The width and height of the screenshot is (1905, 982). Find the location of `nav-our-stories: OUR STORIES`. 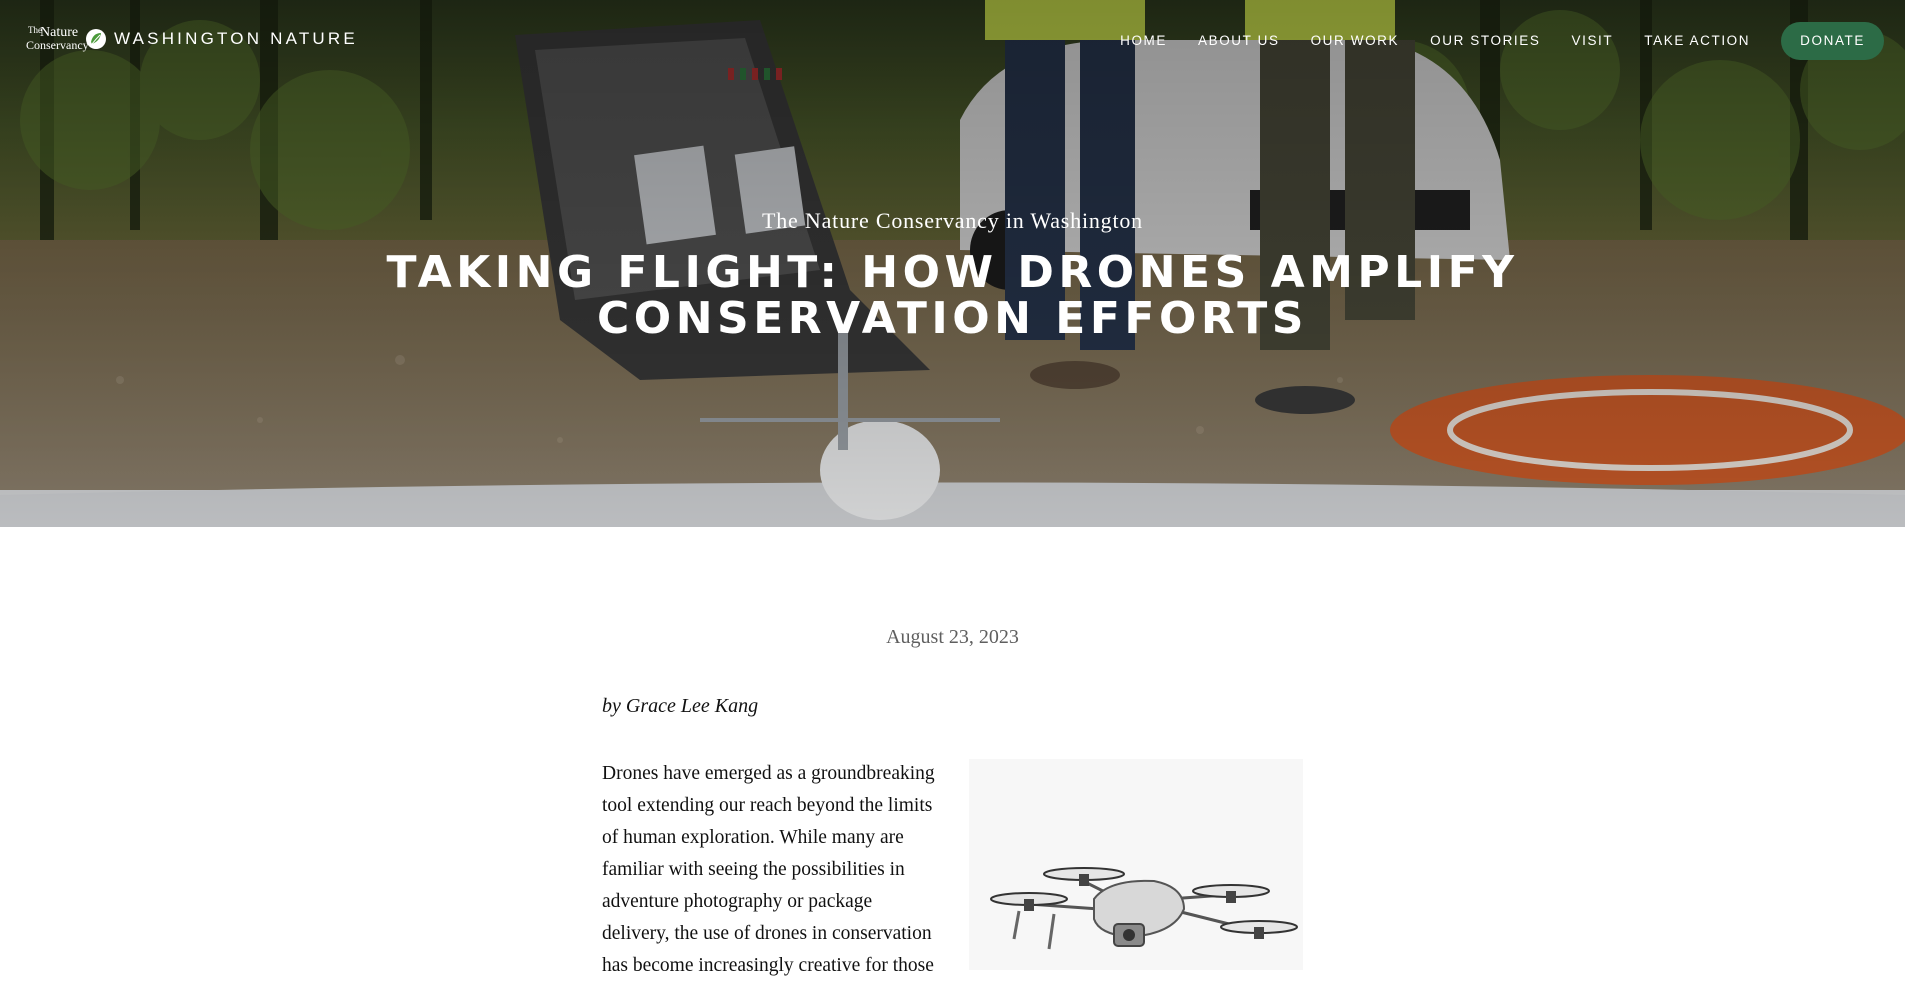

nav-our-stories: OUR STORIES is located at coordinates (1485, 41).